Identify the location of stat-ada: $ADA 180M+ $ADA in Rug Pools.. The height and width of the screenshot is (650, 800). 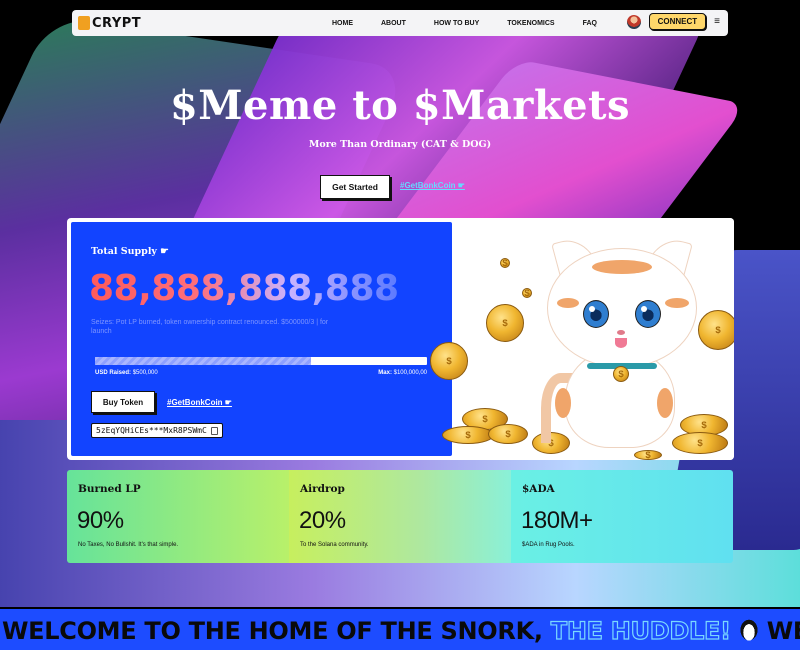
(622, 516).